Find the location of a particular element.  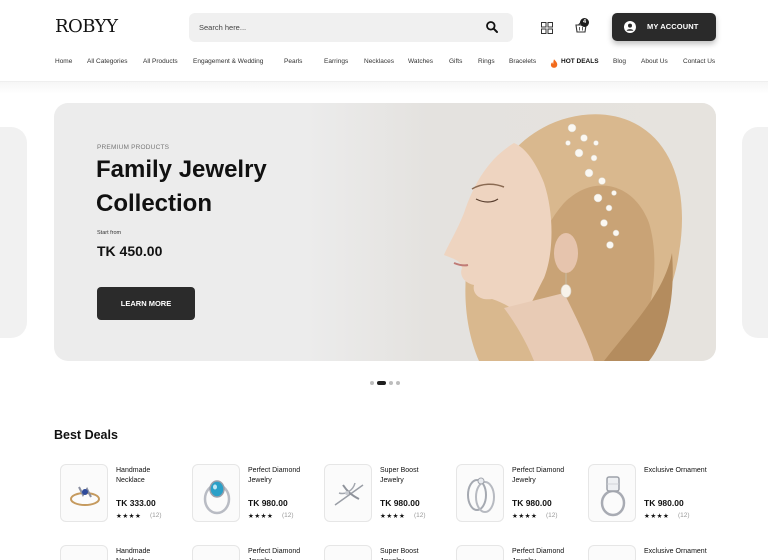

nav-blog: Blog is located at coordinates (619, 61).